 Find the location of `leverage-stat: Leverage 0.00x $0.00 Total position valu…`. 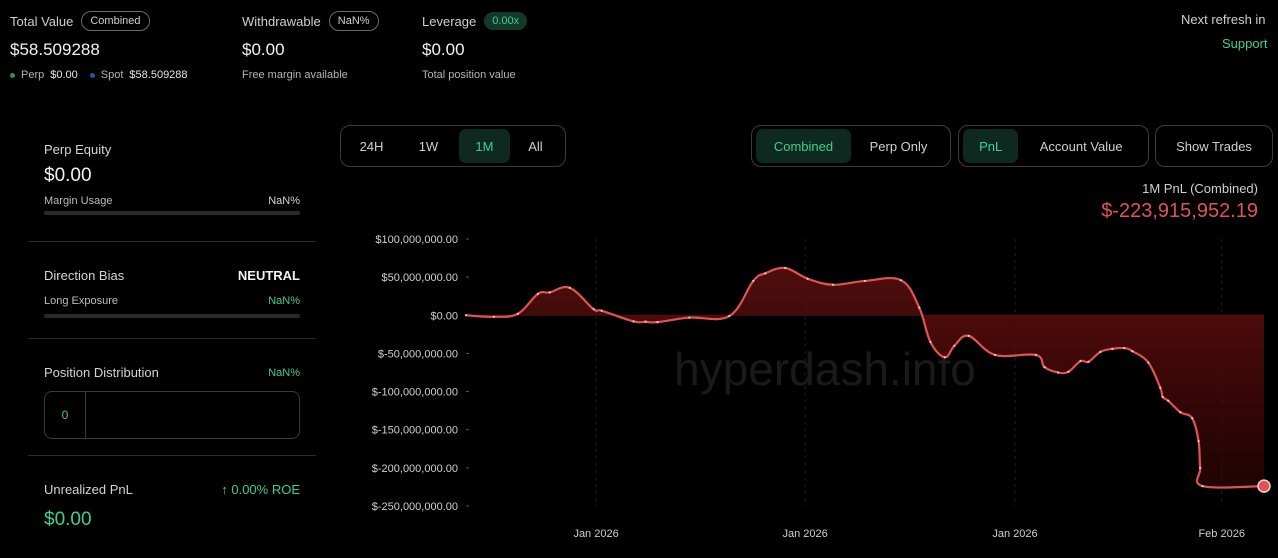

leverage-stat: Leverage 0.00x $0.00 Total position valu… is located at coordinates (475, 45).